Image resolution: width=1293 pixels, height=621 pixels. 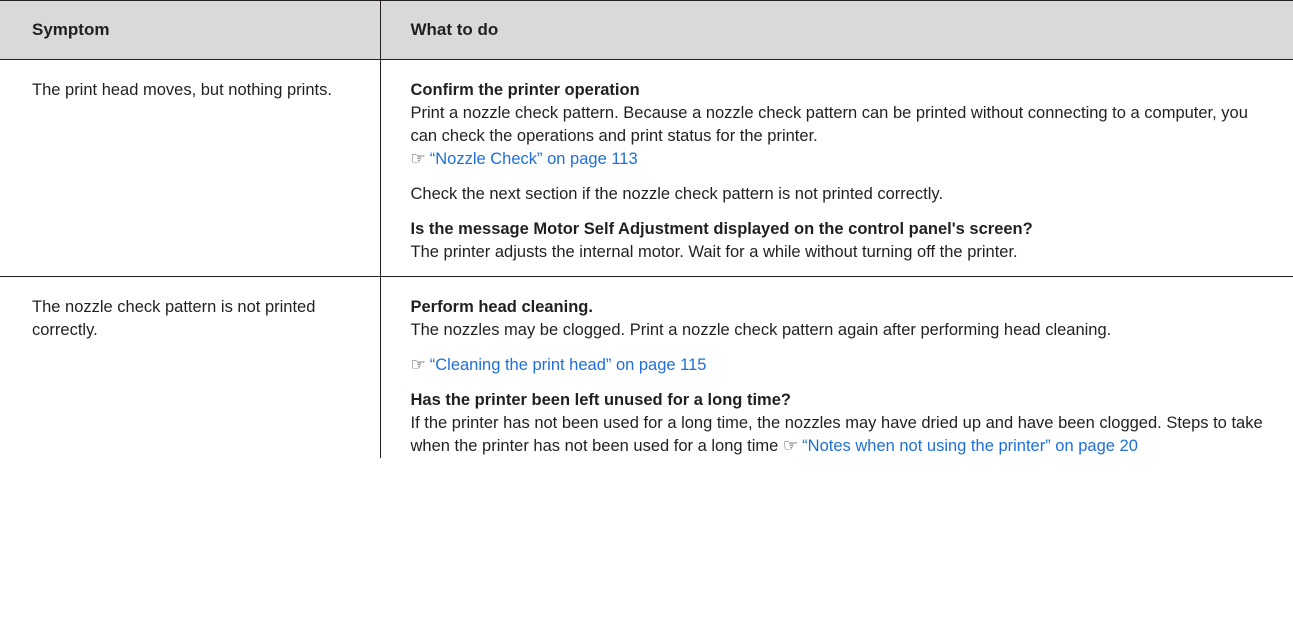 I want to click on reference-link: “Cleaning the print head” on page 115, so click(x=568, y=365).